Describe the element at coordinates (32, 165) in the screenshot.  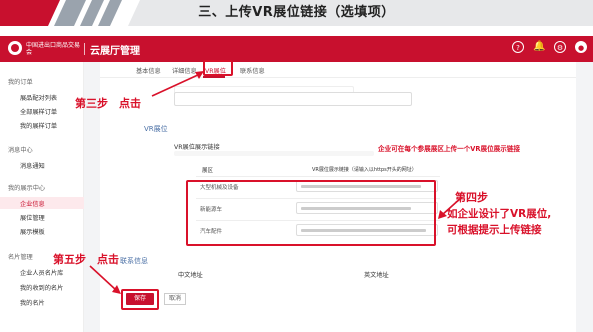
I see `sidebar-item-notifications: 消息通知` at that location.